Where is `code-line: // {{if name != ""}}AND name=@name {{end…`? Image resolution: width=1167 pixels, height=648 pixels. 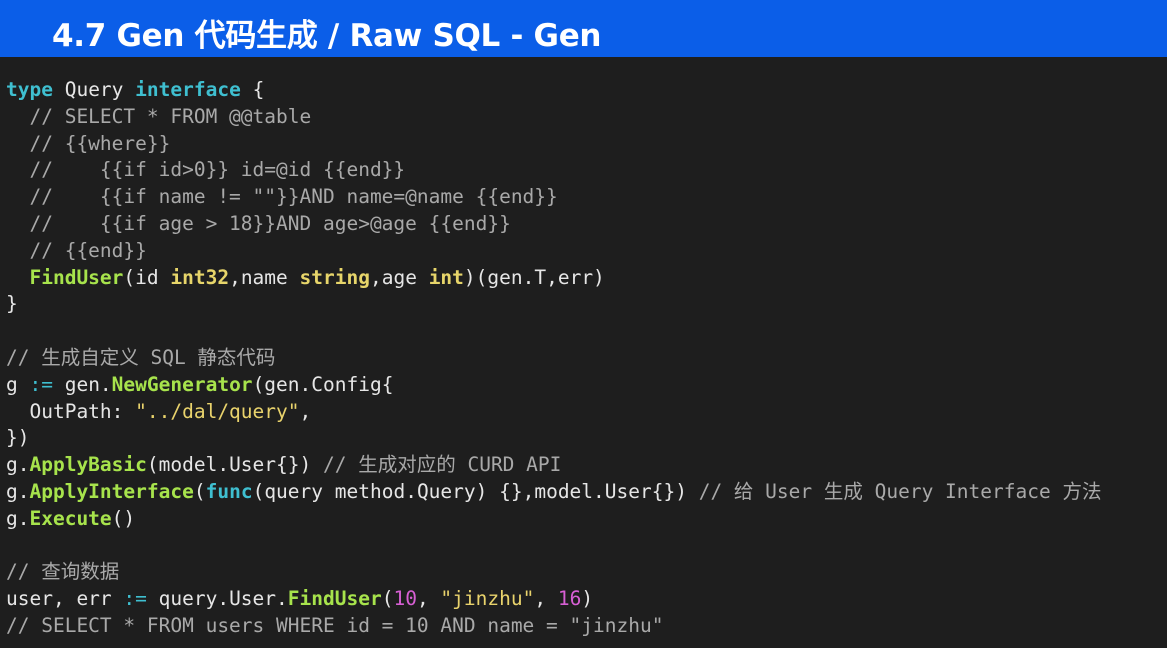 code-line: // {{if name != ""}}AND name=@name {{end… is located at coordinates (586, 197).